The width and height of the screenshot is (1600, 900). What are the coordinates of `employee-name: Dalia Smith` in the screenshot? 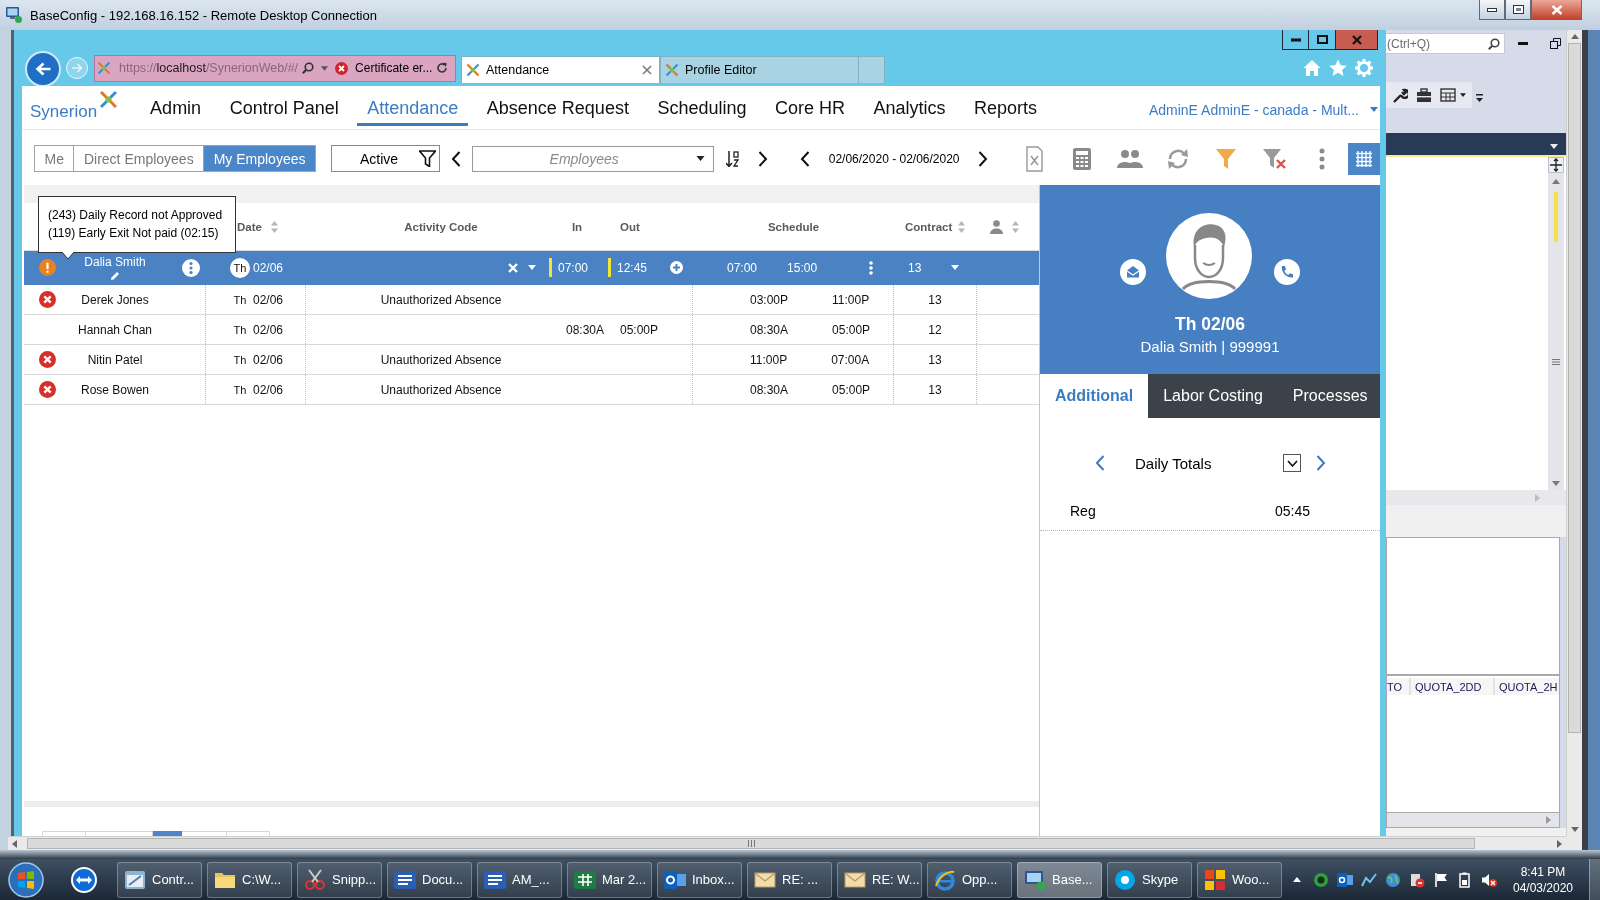 It's located at (115, 261).